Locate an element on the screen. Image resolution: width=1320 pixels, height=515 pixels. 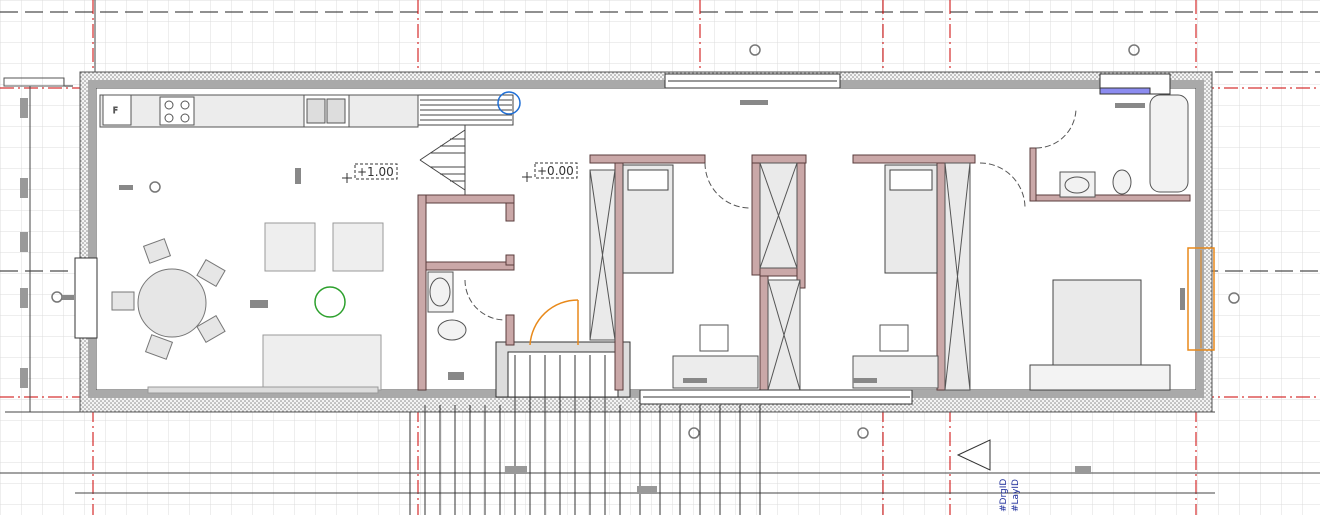
fridge-label: F is located at coordinates (115, 110).